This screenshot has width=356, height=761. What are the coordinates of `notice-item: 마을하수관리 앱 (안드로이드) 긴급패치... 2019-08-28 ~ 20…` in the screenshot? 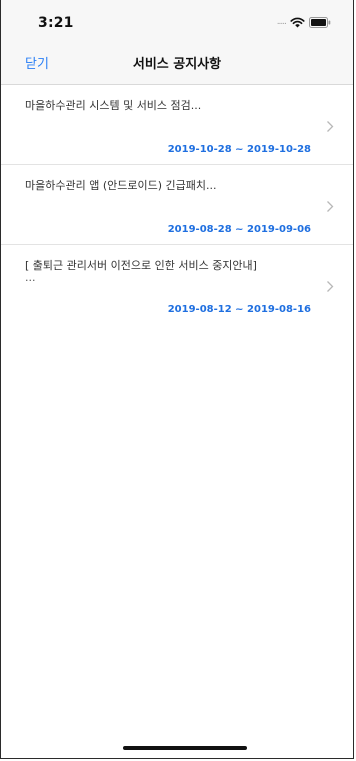 It's located at (177, 205).